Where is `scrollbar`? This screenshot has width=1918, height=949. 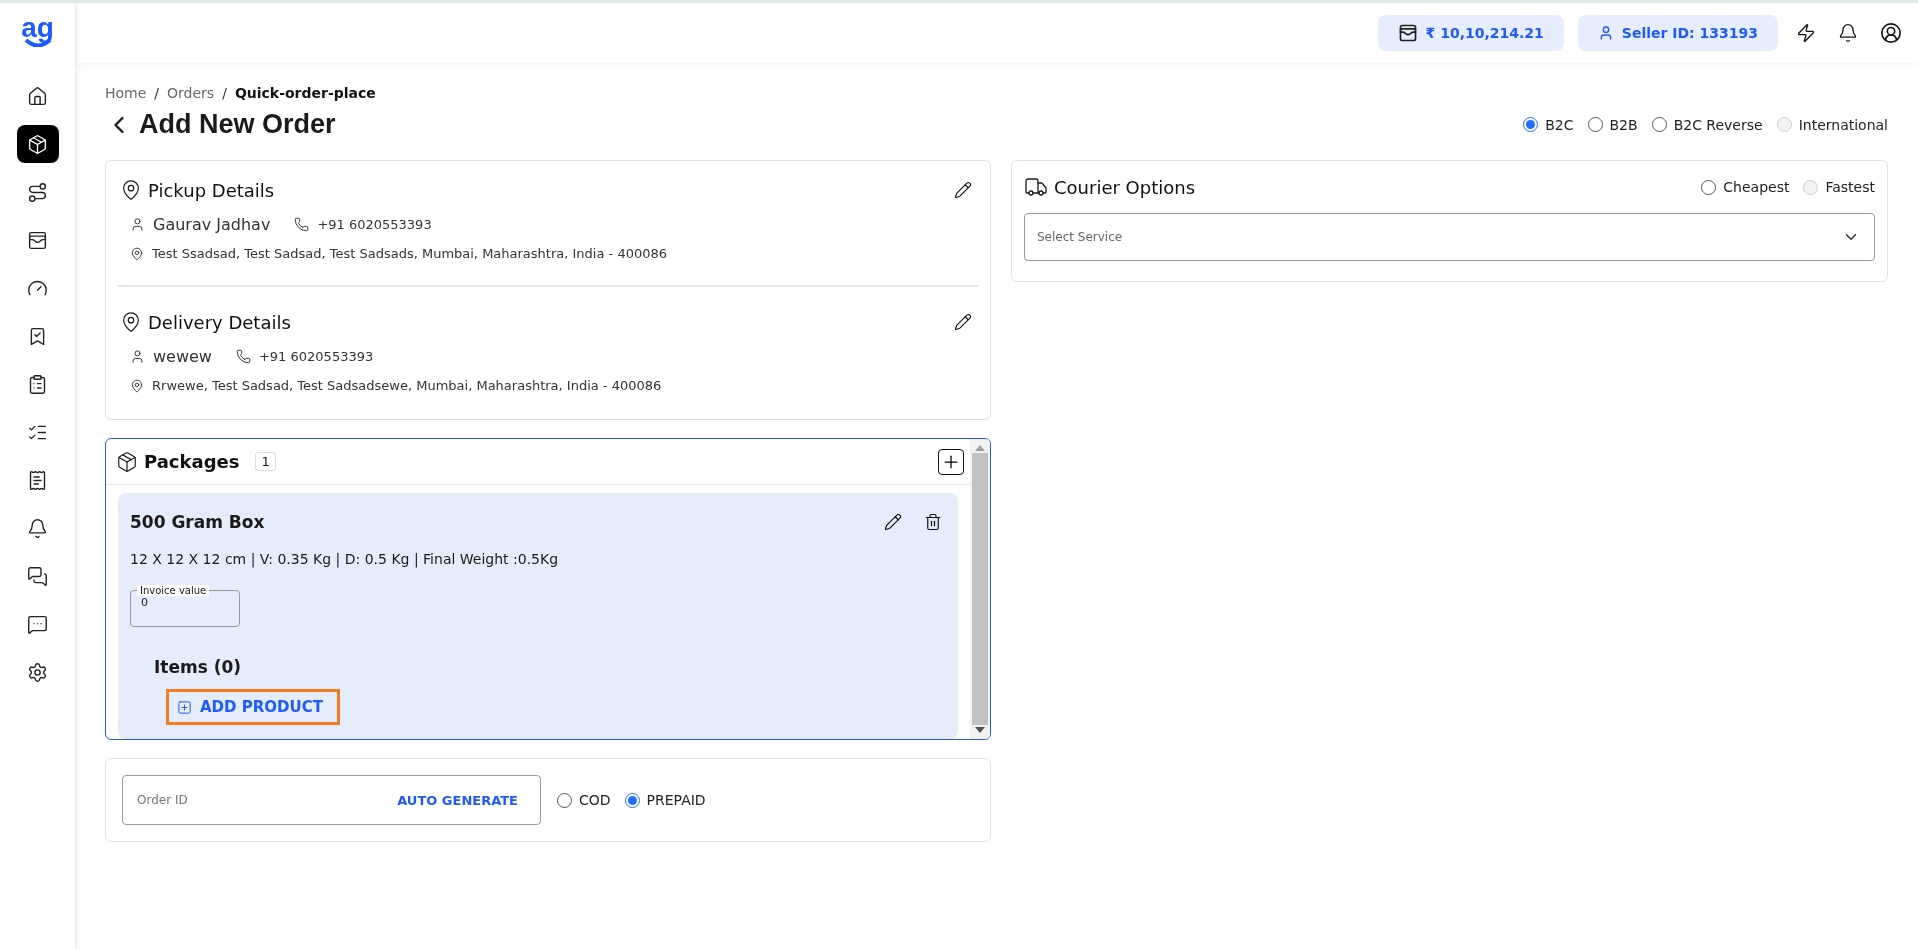
scrollbar is located at coordinates (980, 589).